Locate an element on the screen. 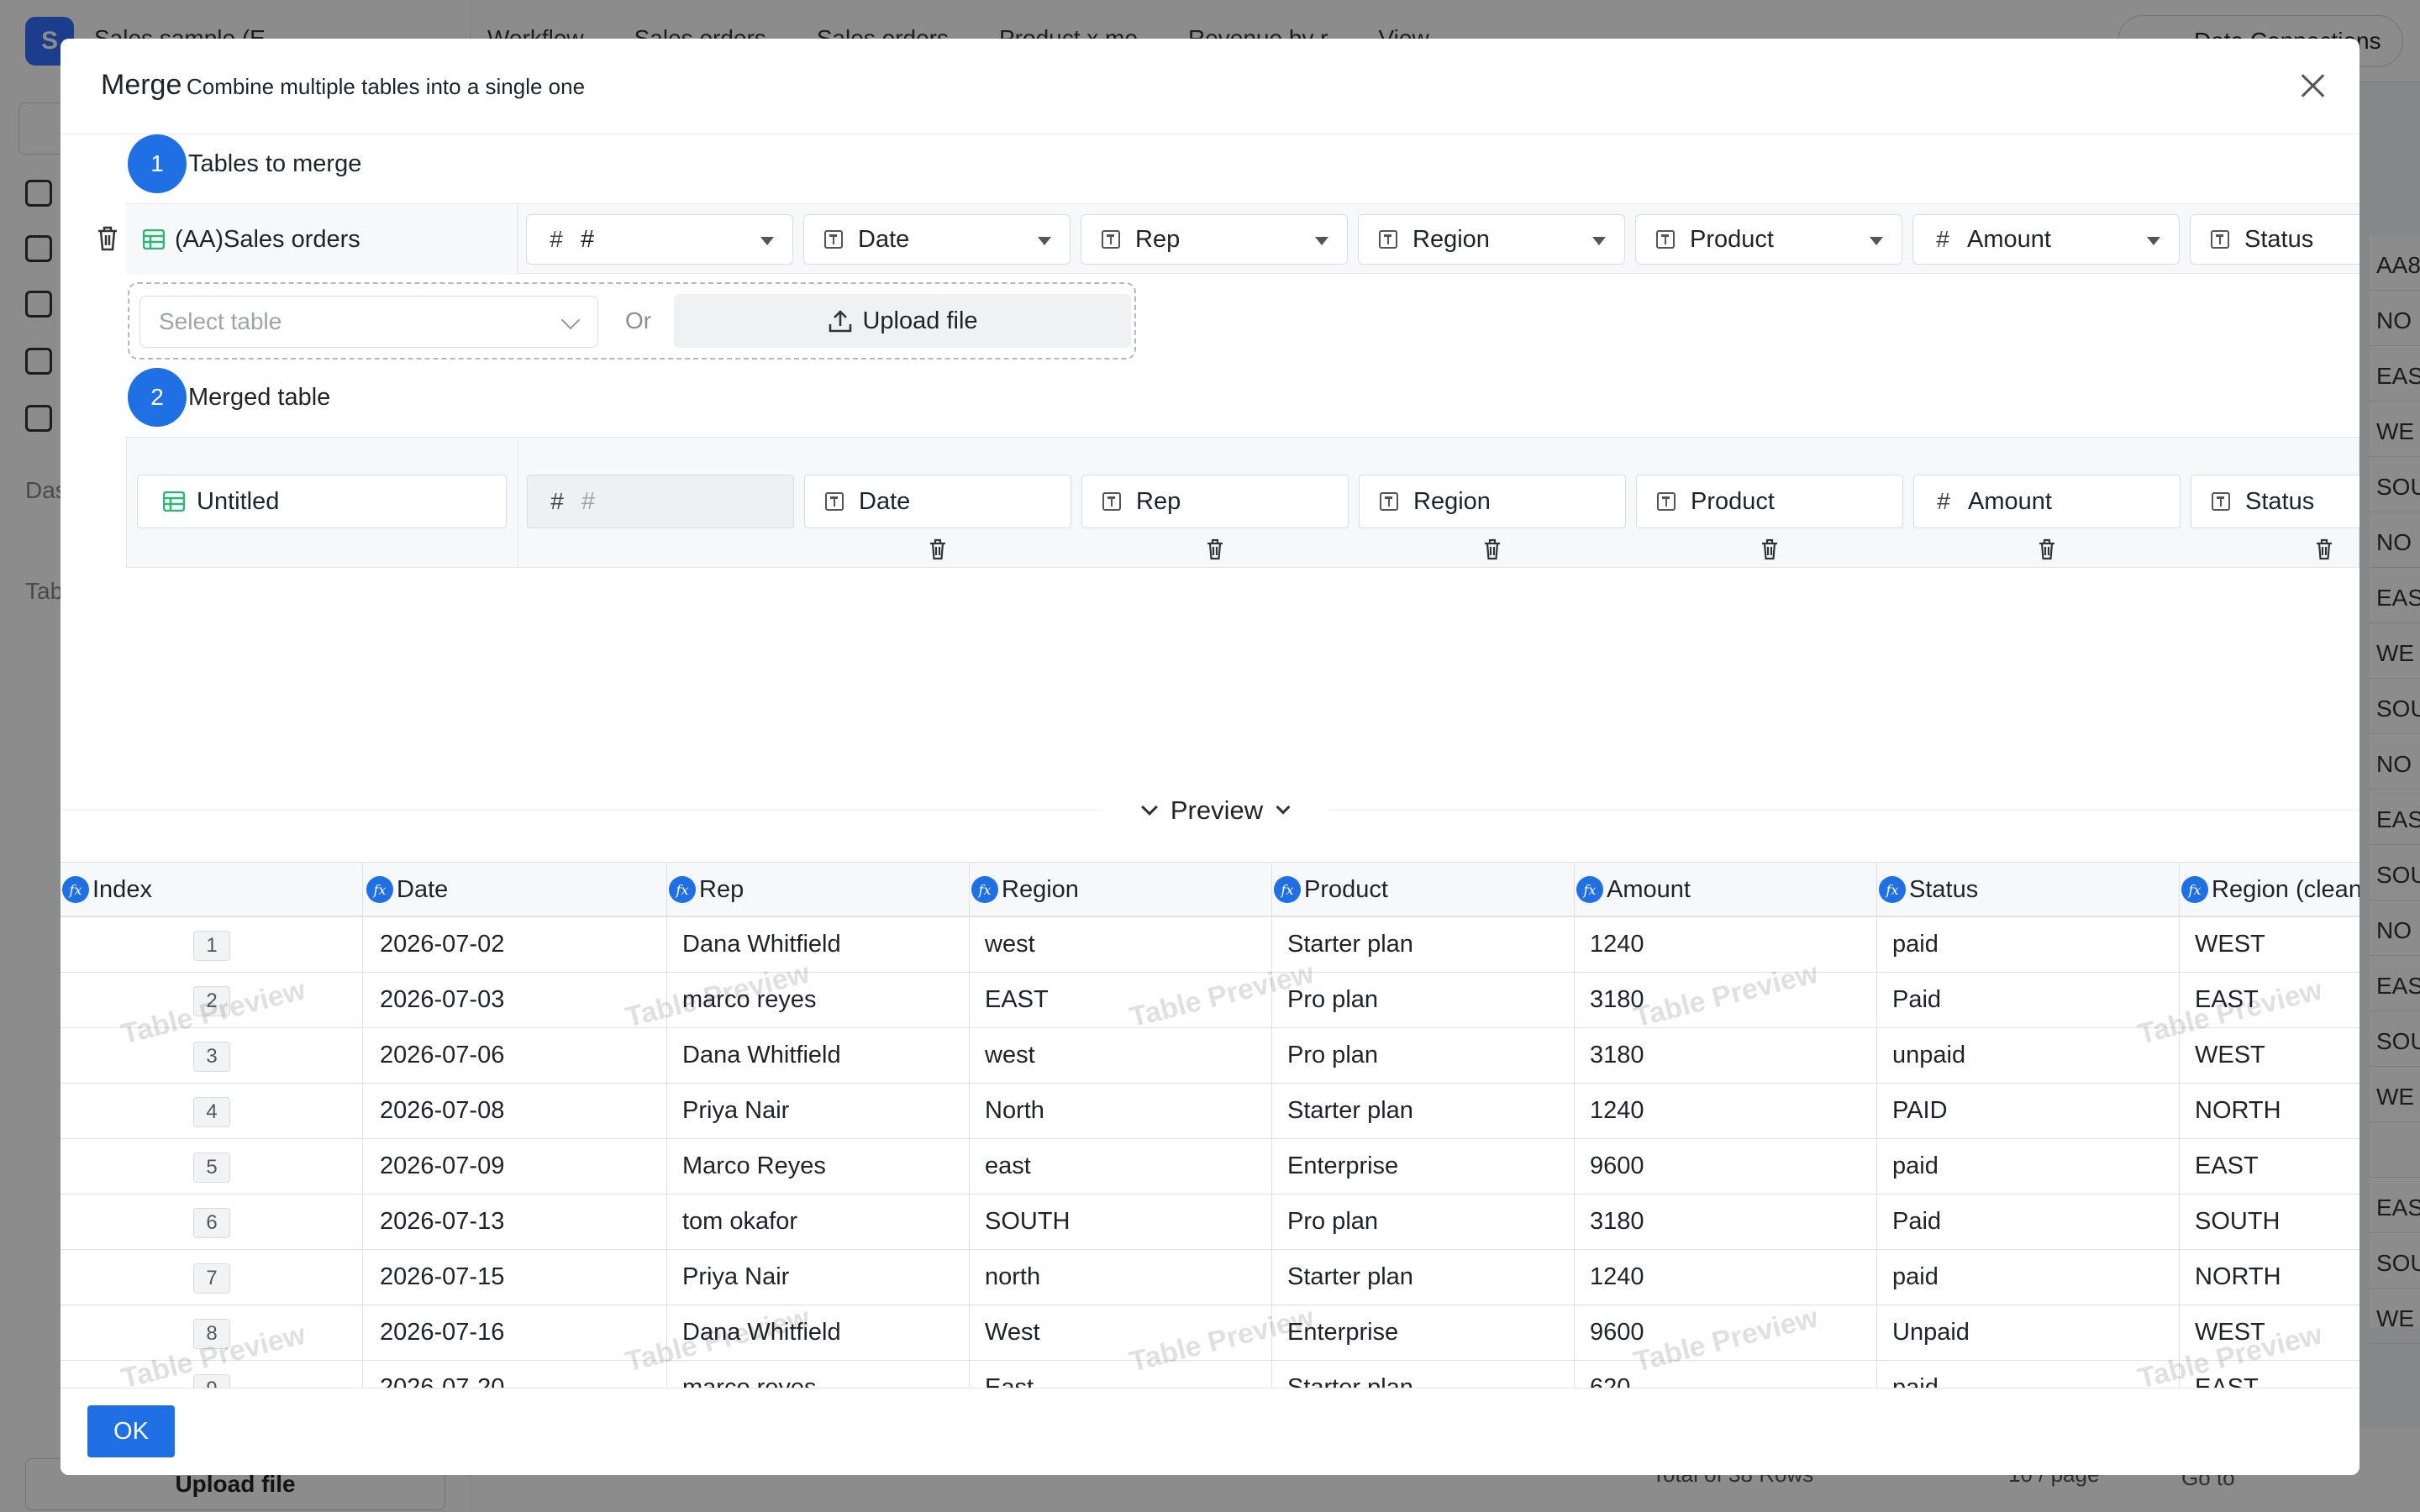 The height and width of the screenshot is (1512, 2420). preview-header-cell: fx Amount is located at coordinates (1726, 889).